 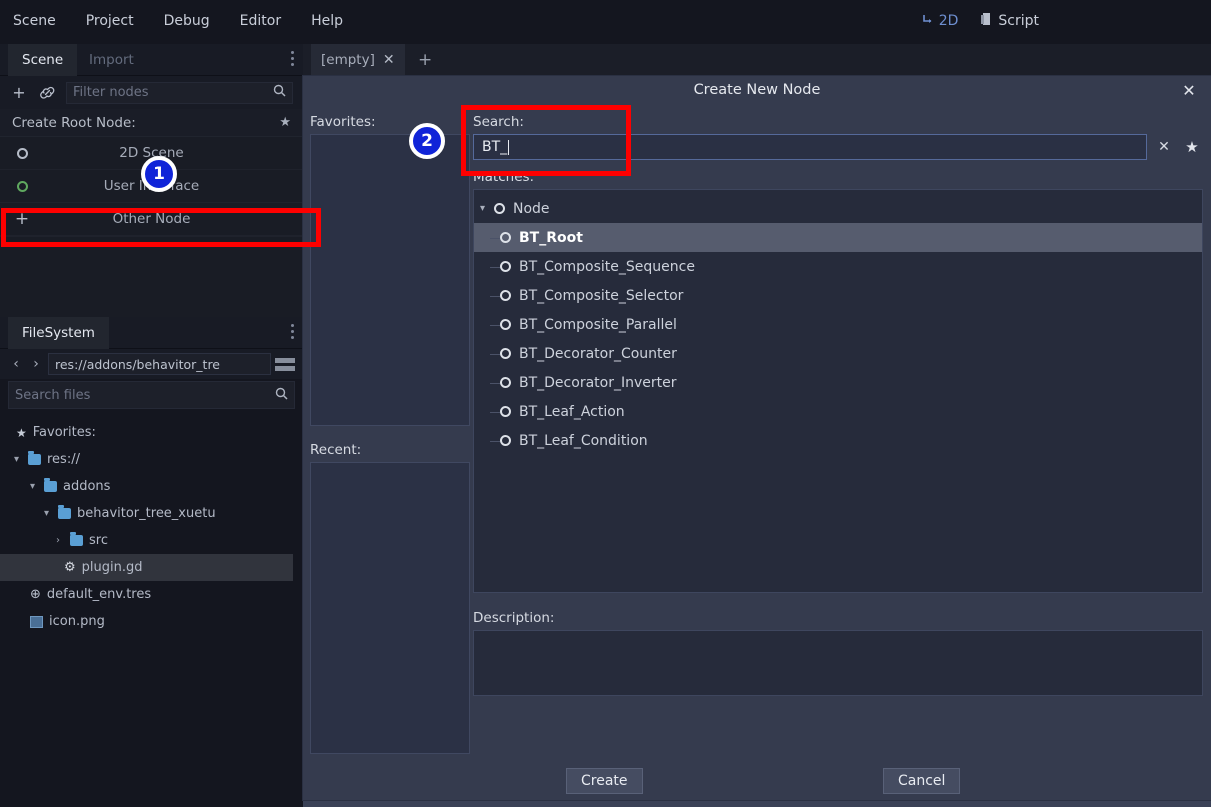 I want to click on tree-item-src-label: src, so click(x=98, y=540).